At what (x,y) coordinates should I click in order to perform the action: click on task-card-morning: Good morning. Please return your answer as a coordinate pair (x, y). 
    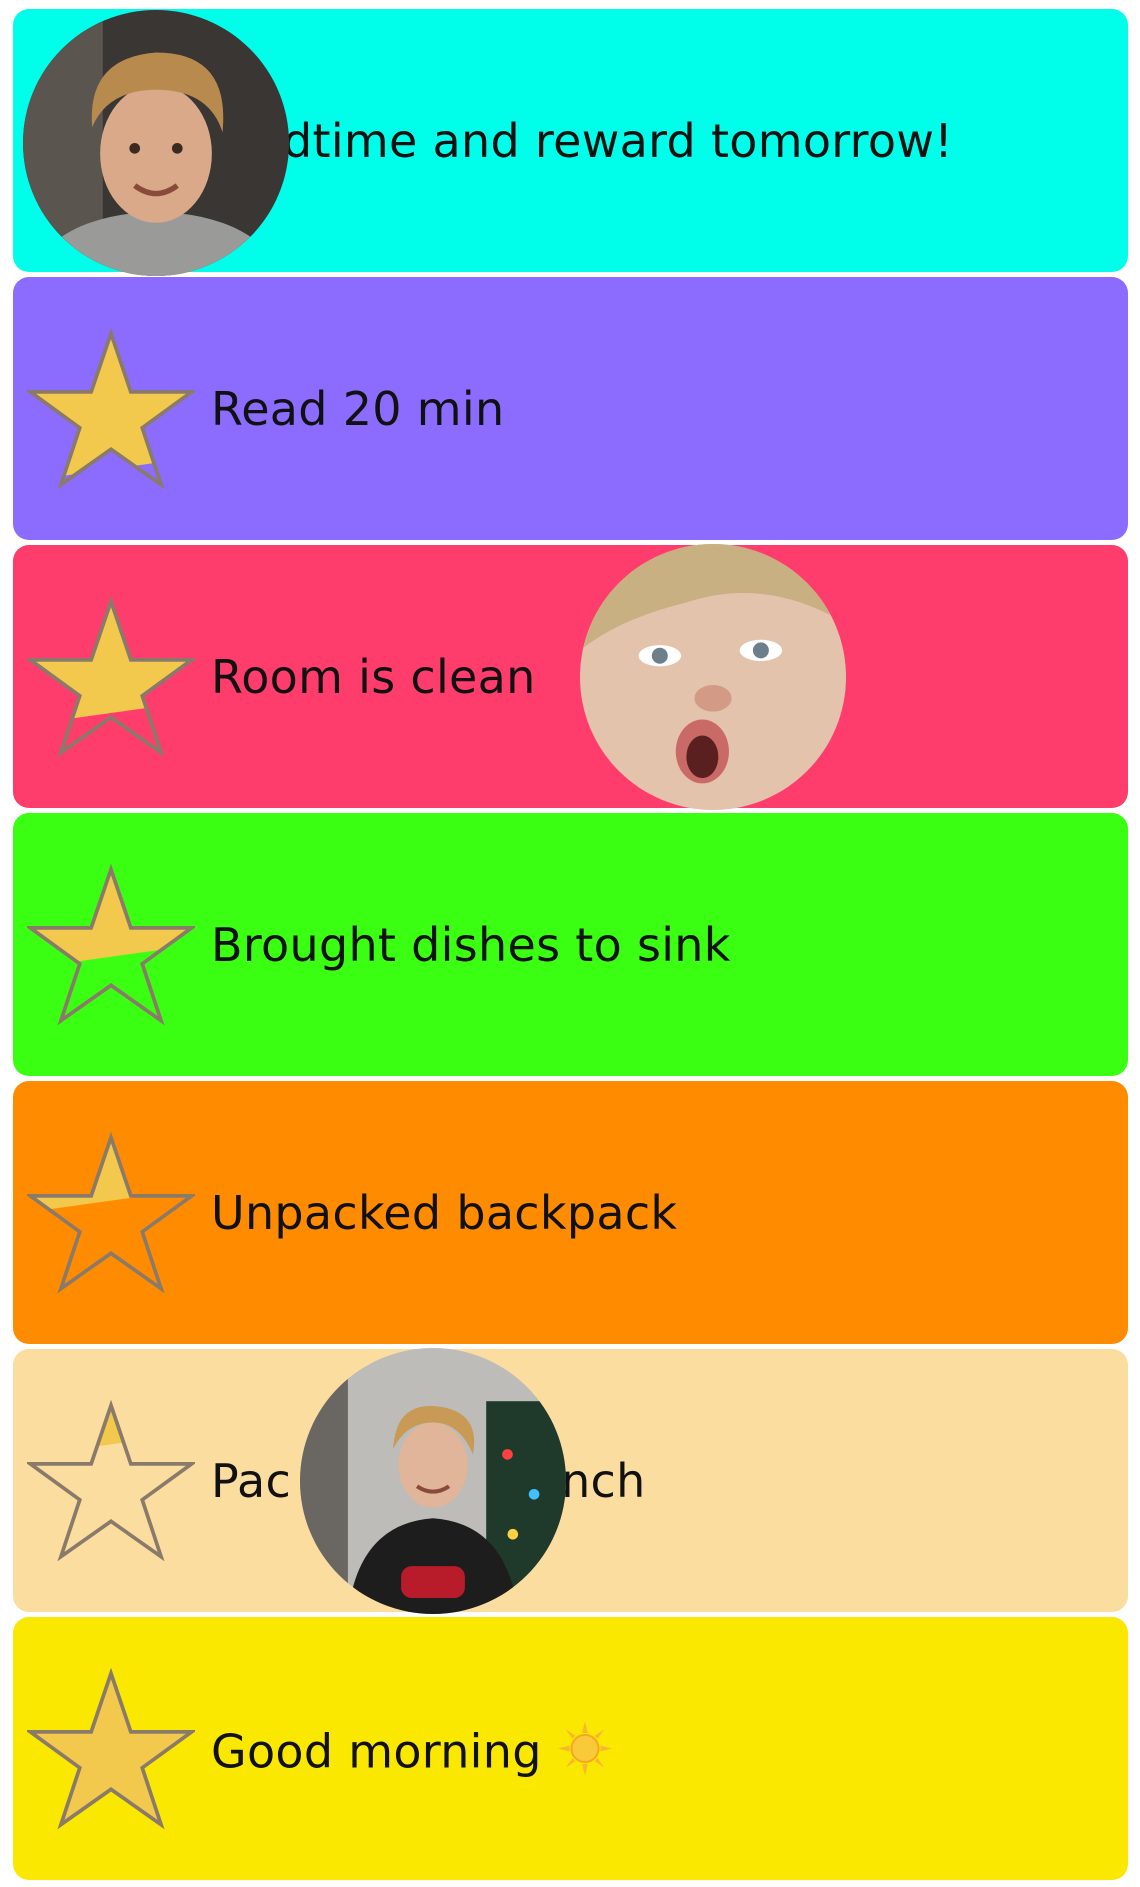
    Looking at the image, I should click on (570, 1748).